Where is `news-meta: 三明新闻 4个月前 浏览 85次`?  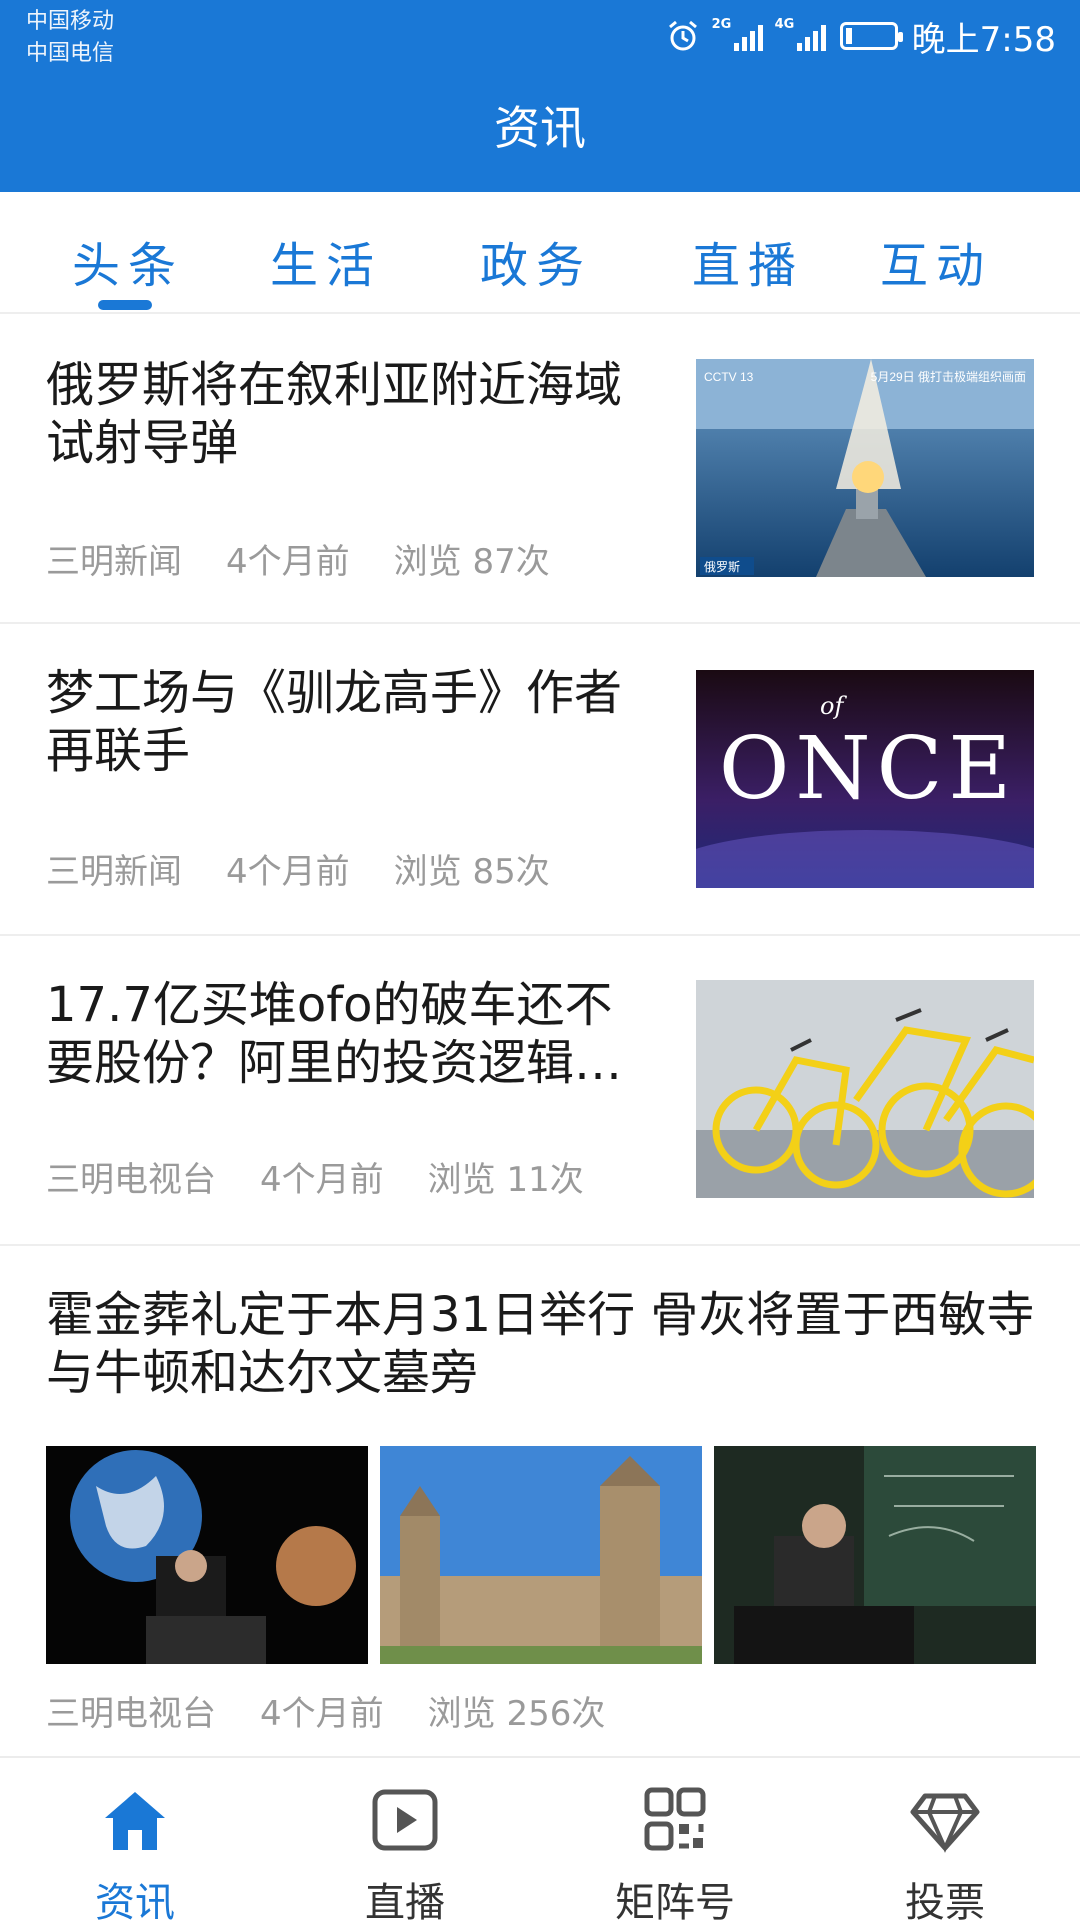 news-meta: 三明新闻 4个月前 浏览 85次 is located at coordinates (298, 868).